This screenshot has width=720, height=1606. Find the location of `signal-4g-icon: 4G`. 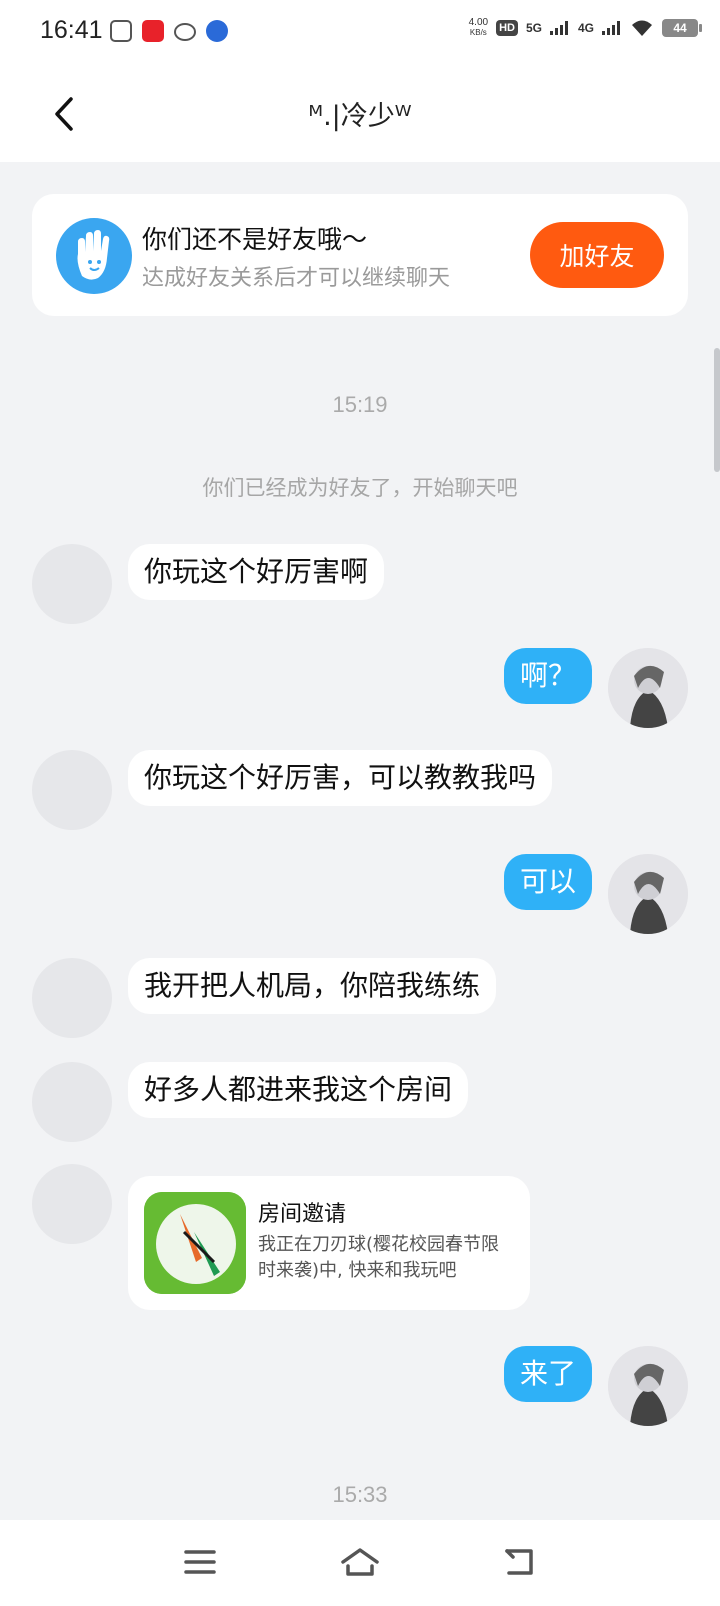

signal-4g-icon: 4G is located at coordinates (585, 28).